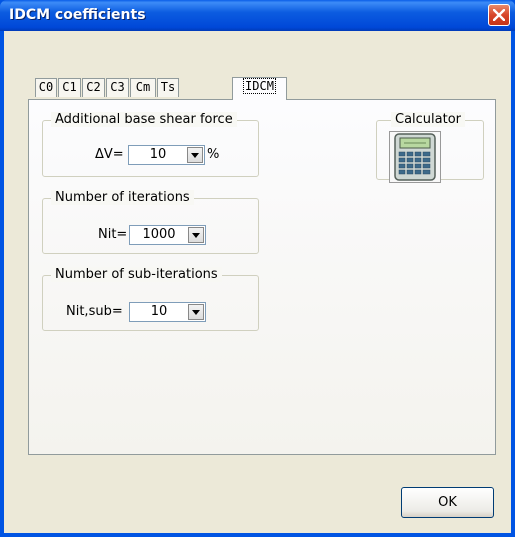 This screenshot has height=537, width=515. I want to click on delta-v-label: ΔV=, so click(109, 154).